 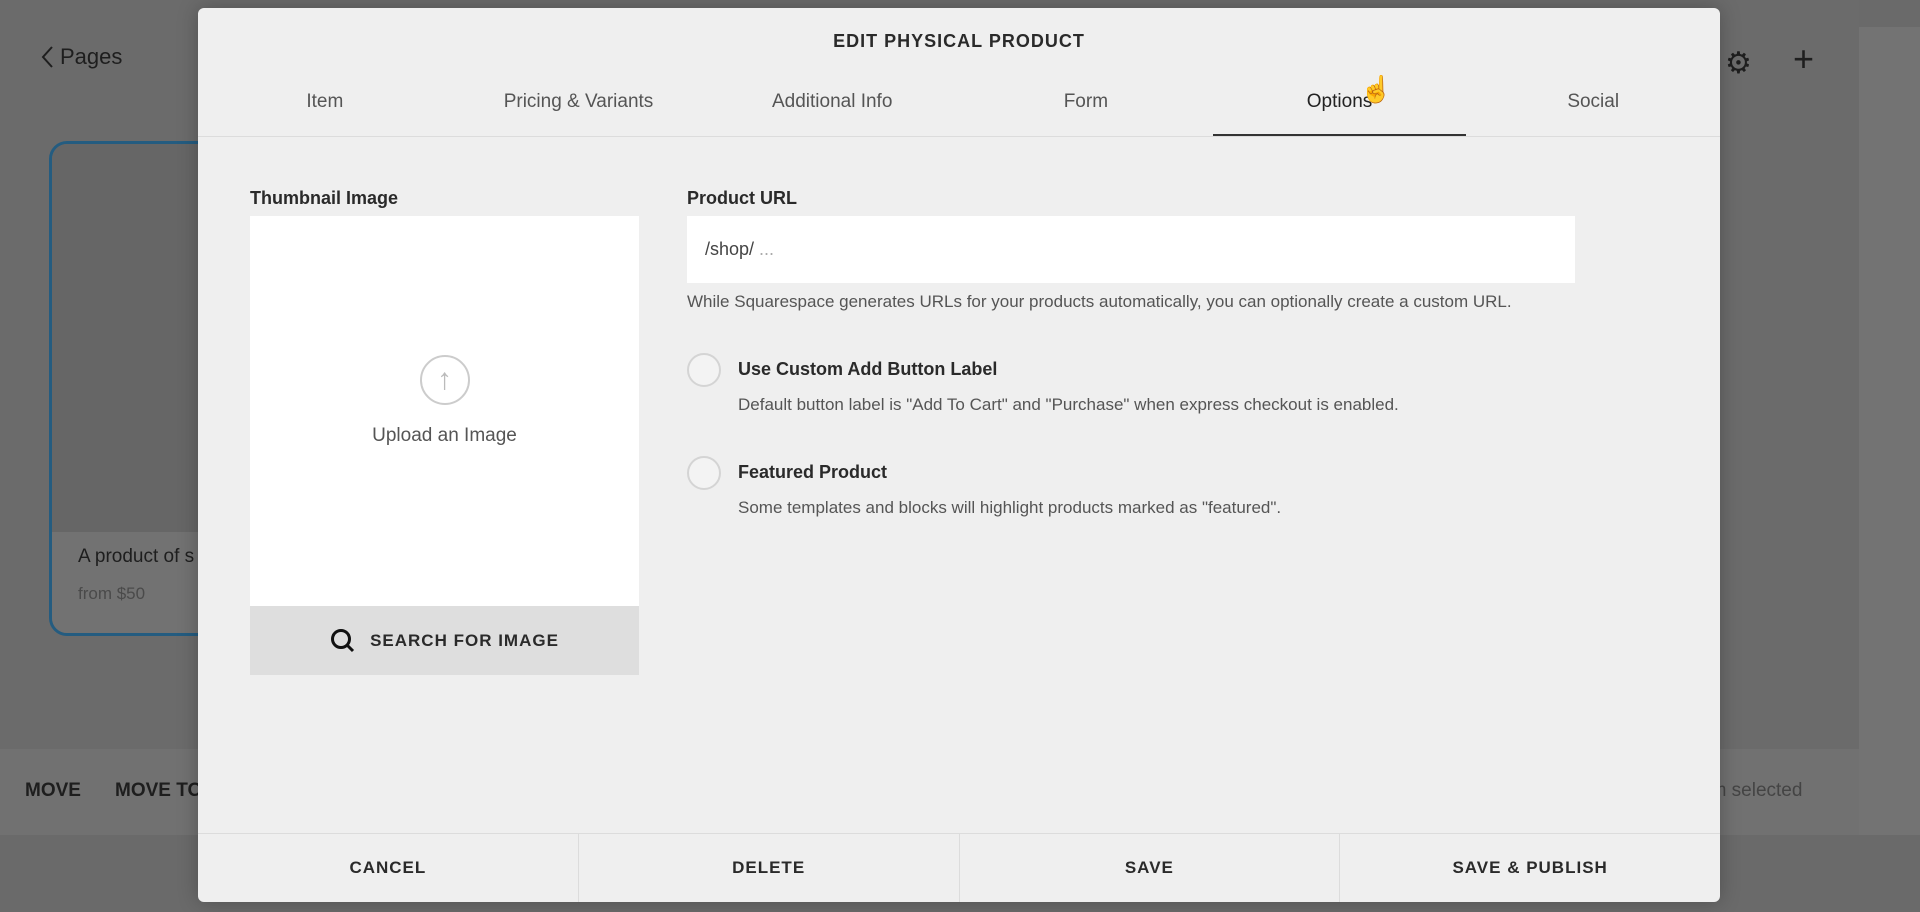 What do you see at coordinates (1738, 63) in the screenshot?
I see `gear-icon: ⚙` at bounding box center [1738, 63].